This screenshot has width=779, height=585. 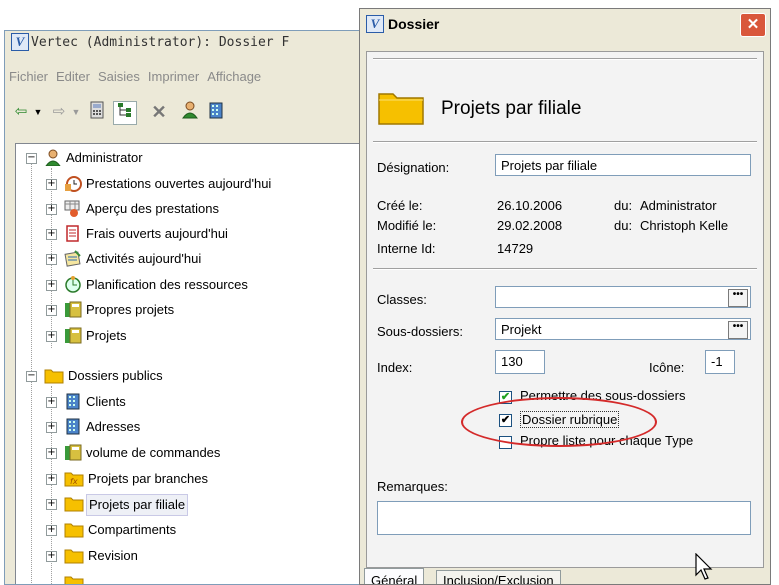 I want to click on interne-id-label: Interne Id:, so click(x=406, y=248).